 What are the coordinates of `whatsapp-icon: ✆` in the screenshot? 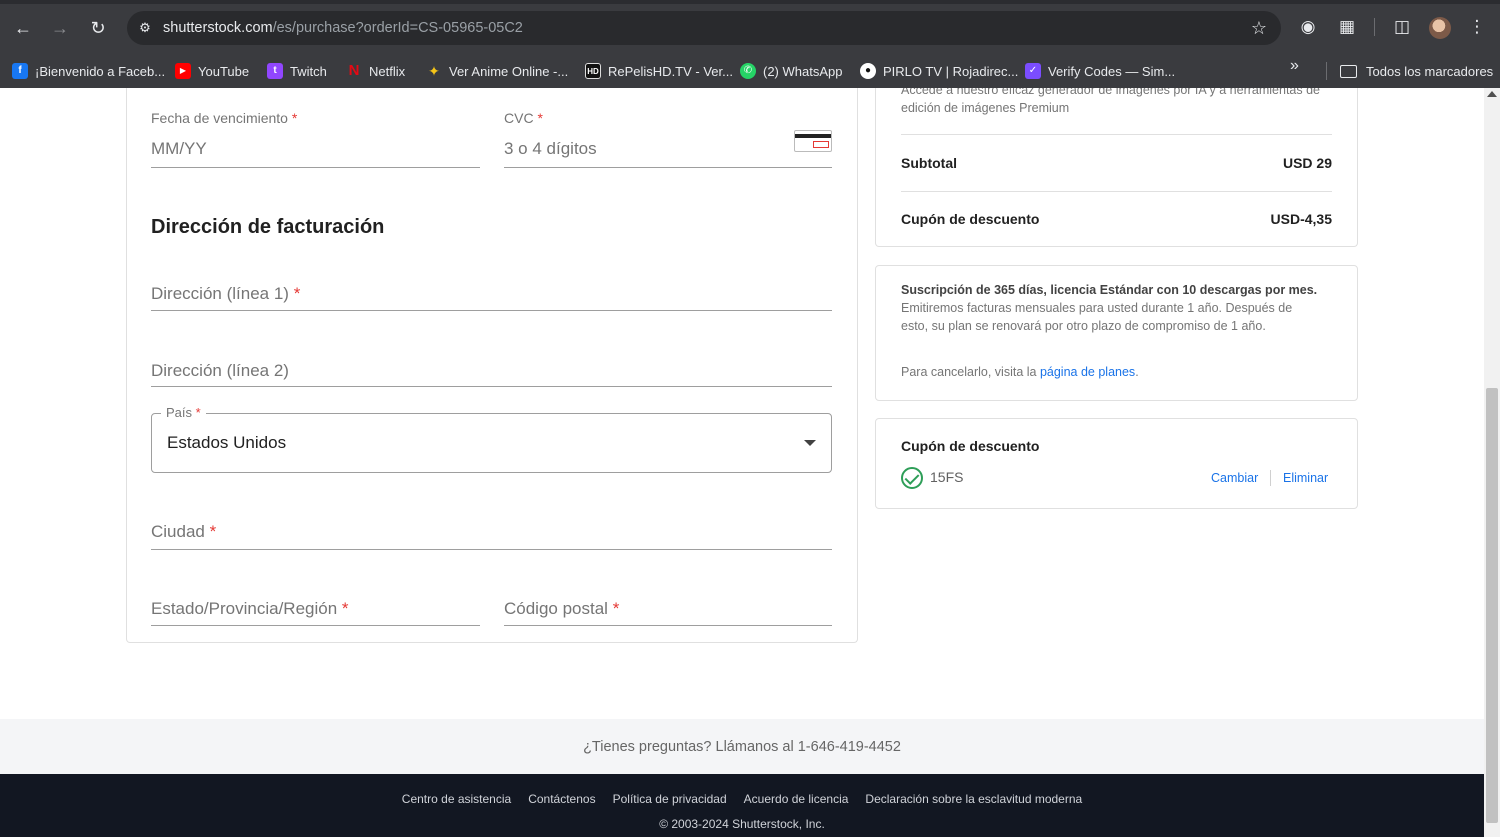 It's located at (748, 71).